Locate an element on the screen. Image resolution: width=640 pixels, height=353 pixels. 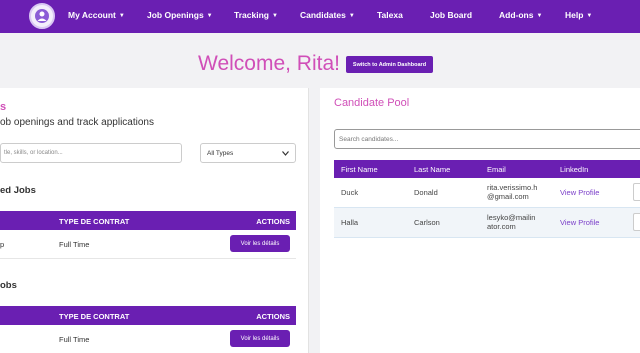
nav-talexa: Talexa is located at coordinates (390, 15).